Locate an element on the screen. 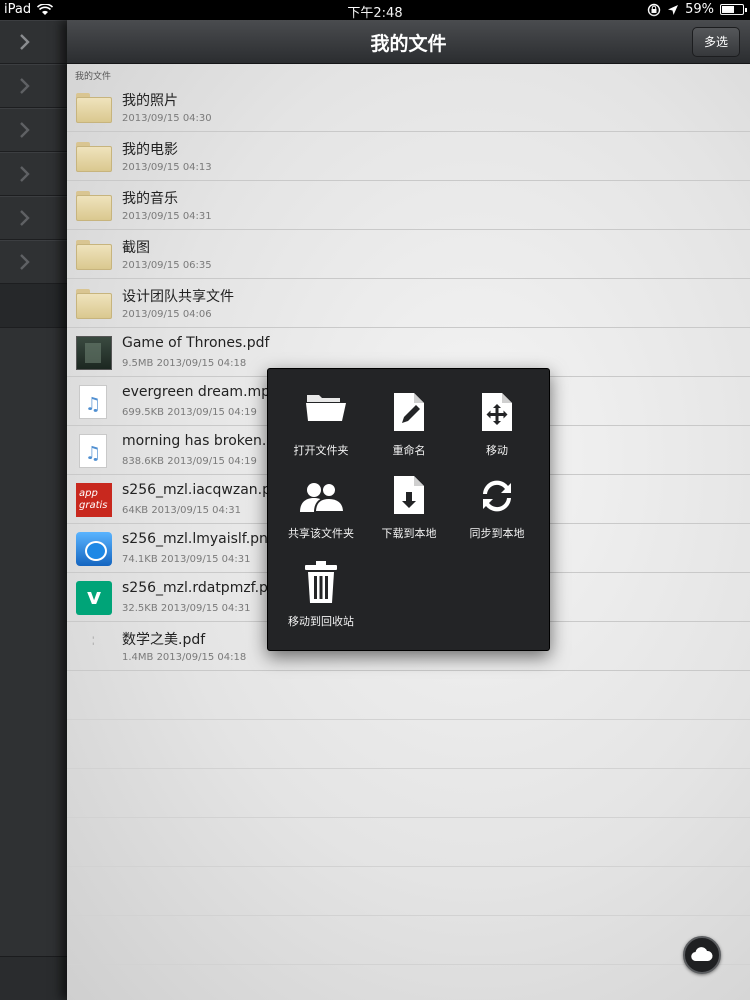  sidebar is located at coordinates (33, 510).